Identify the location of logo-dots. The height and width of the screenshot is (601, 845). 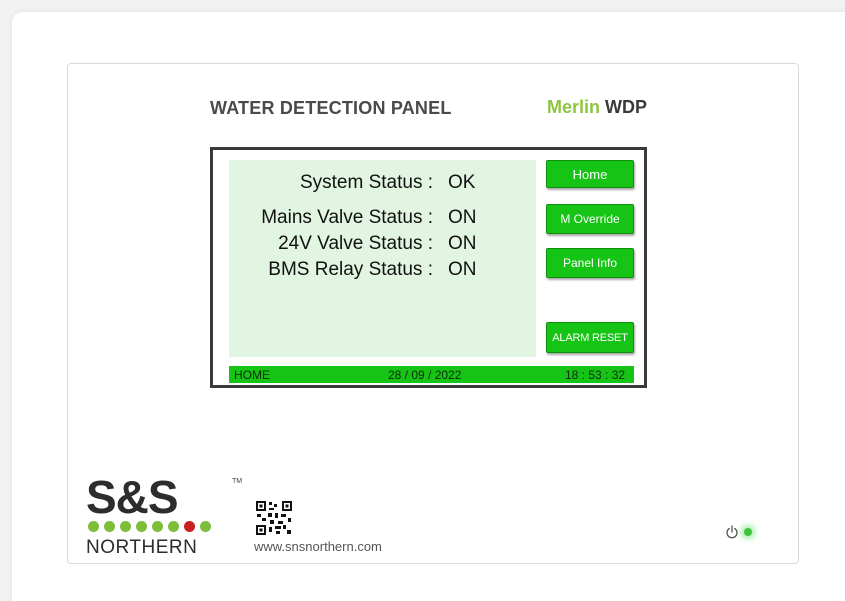
(149, 526).